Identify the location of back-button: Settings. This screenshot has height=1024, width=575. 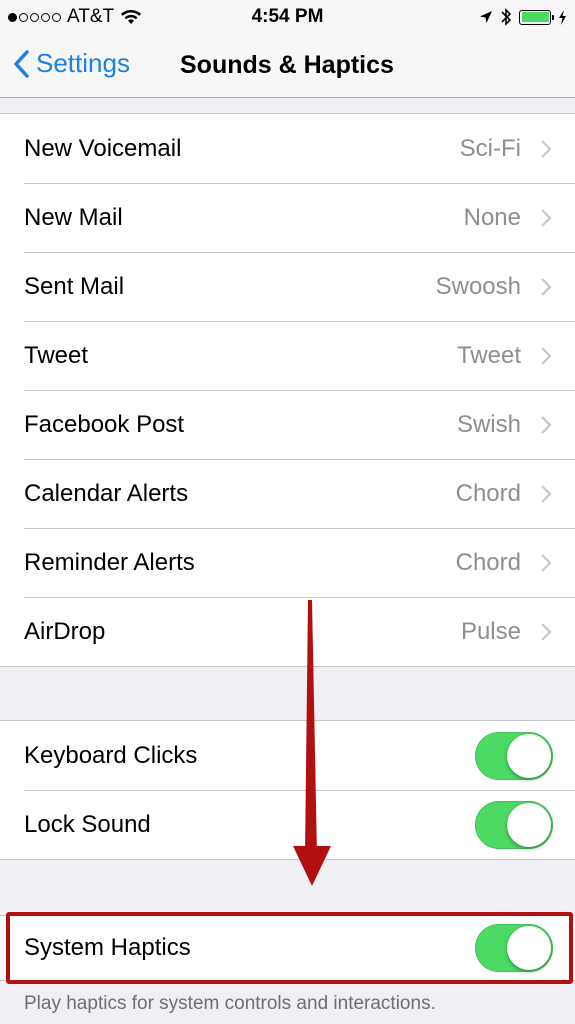
(71, 63).